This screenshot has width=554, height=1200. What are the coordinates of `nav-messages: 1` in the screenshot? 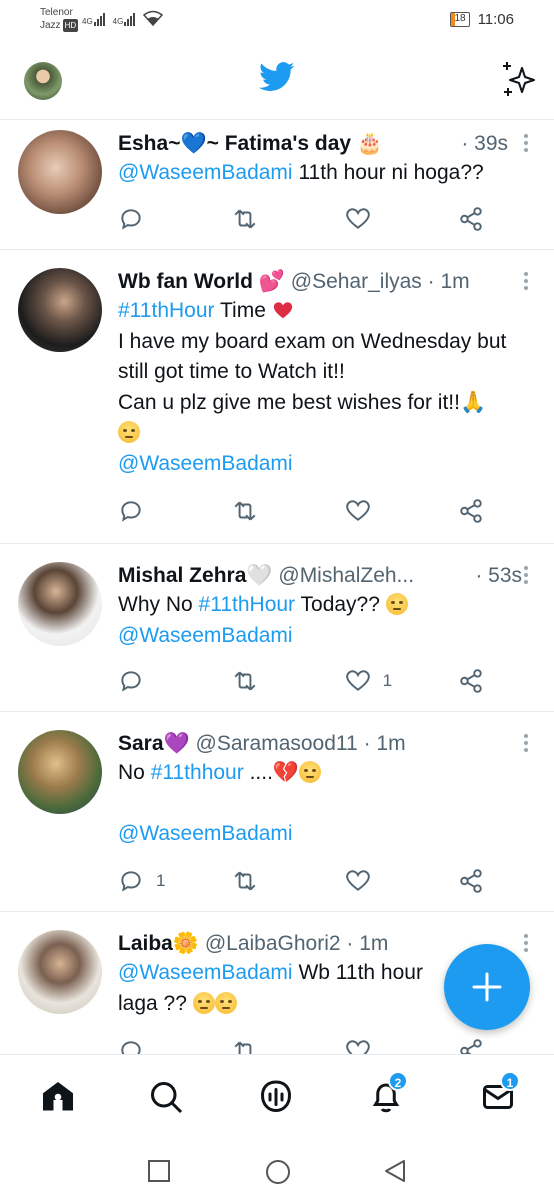 It's located at (500, 1093).